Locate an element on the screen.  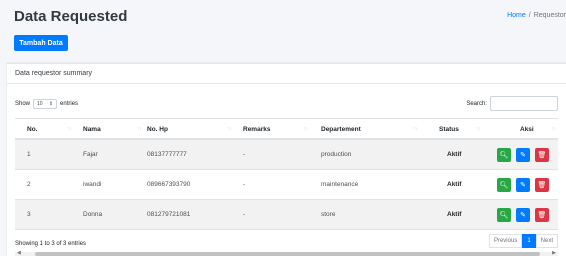
next-page-button: Next is located at coordinates (546, 241).